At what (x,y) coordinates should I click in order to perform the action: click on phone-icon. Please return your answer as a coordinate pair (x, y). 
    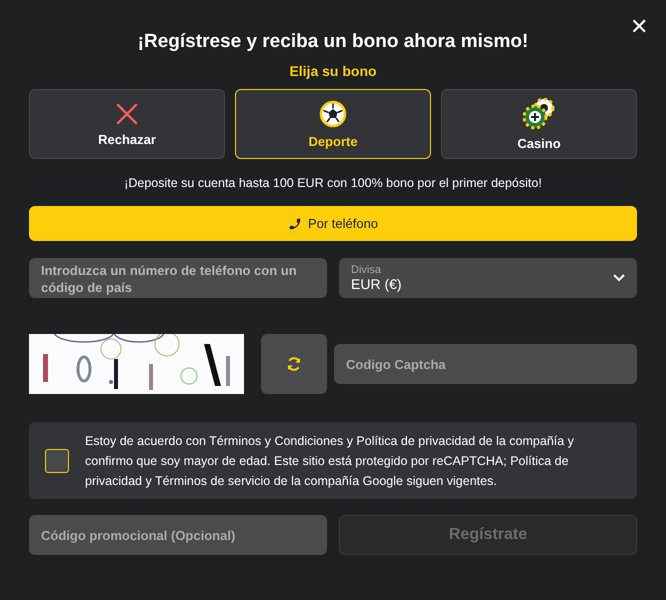
    Looking at the image, I should click on (295, 223).